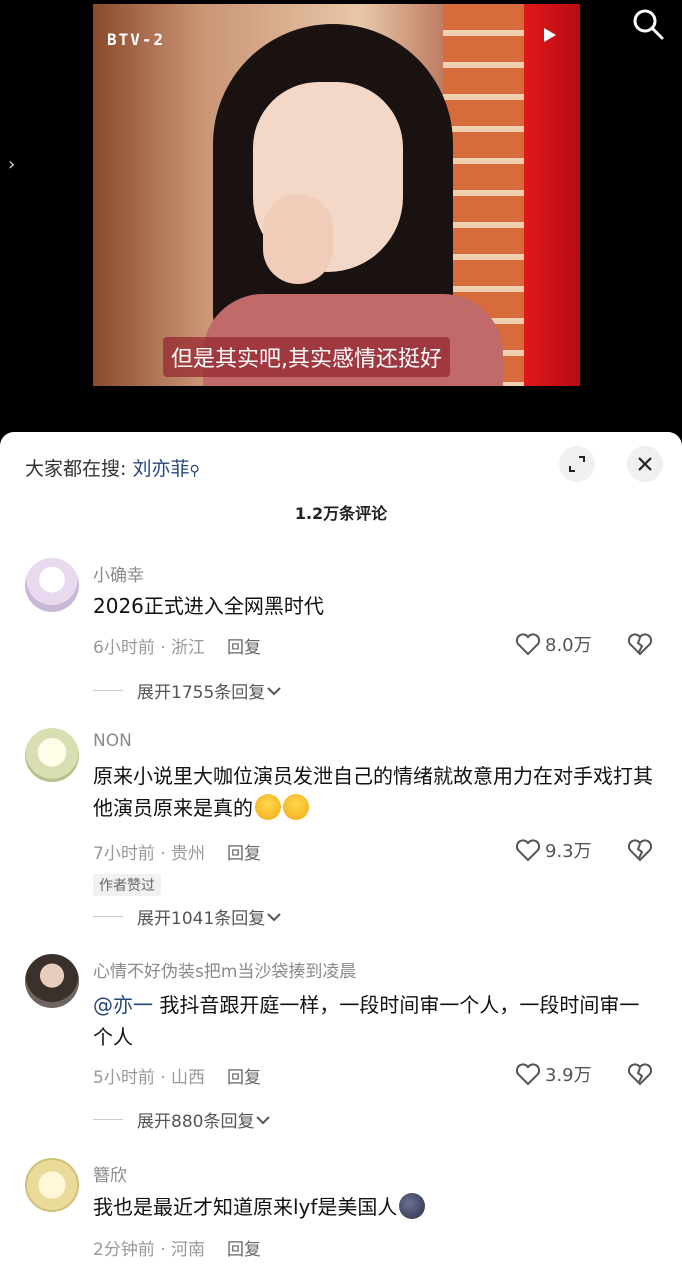  What do you see at coordinates (552, 195) in the screenshot?
I see `video-background-red` at bounding box center [552, 195].